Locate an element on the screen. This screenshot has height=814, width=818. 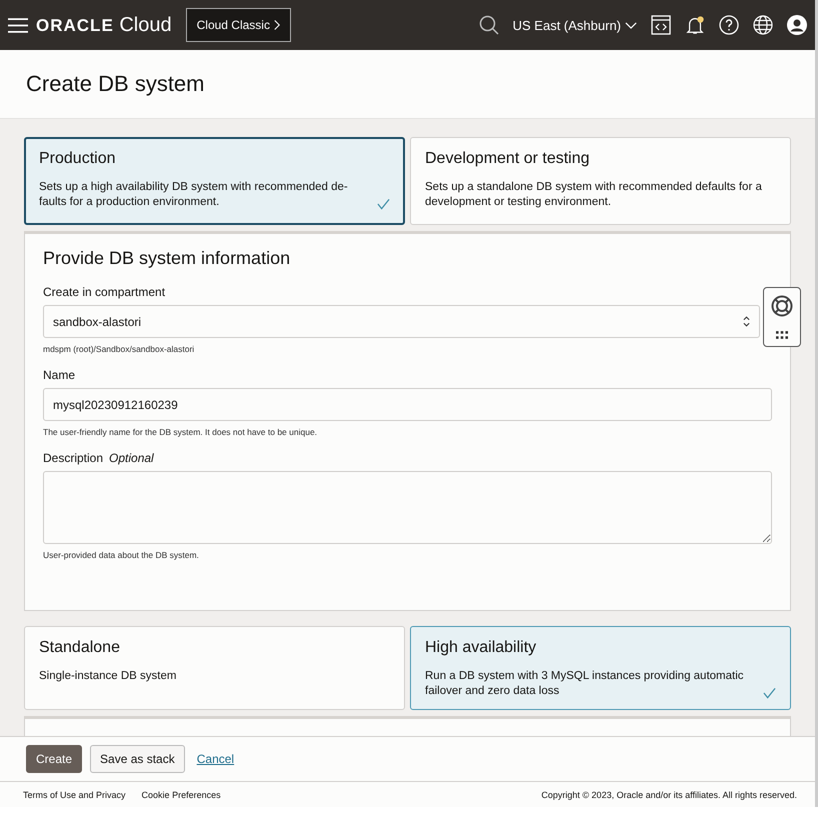
profile-icon is located at coordinates (797, 25).